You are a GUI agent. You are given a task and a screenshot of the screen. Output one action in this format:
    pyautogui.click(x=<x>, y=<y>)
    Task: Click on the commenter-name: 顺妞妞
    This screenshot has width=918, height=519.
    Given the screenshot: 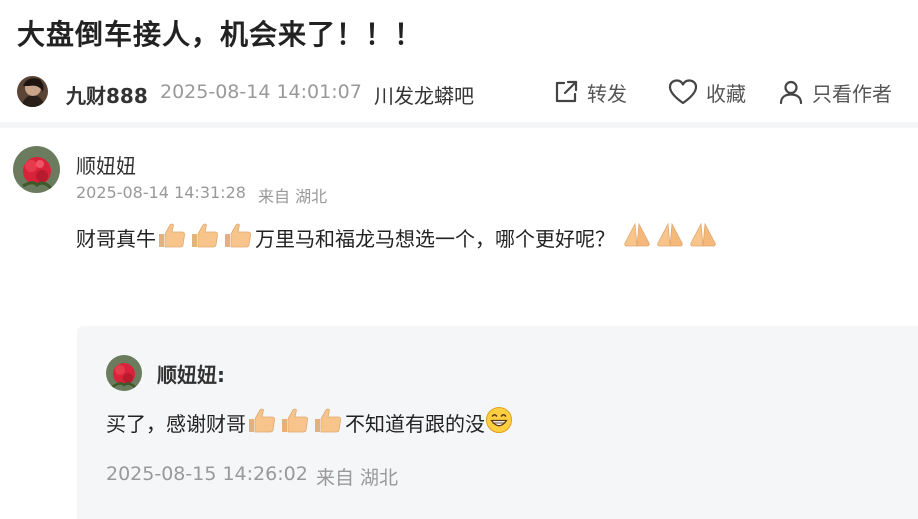 What is the action you would take?
    pyautogui.click(x=106, y=164)
    